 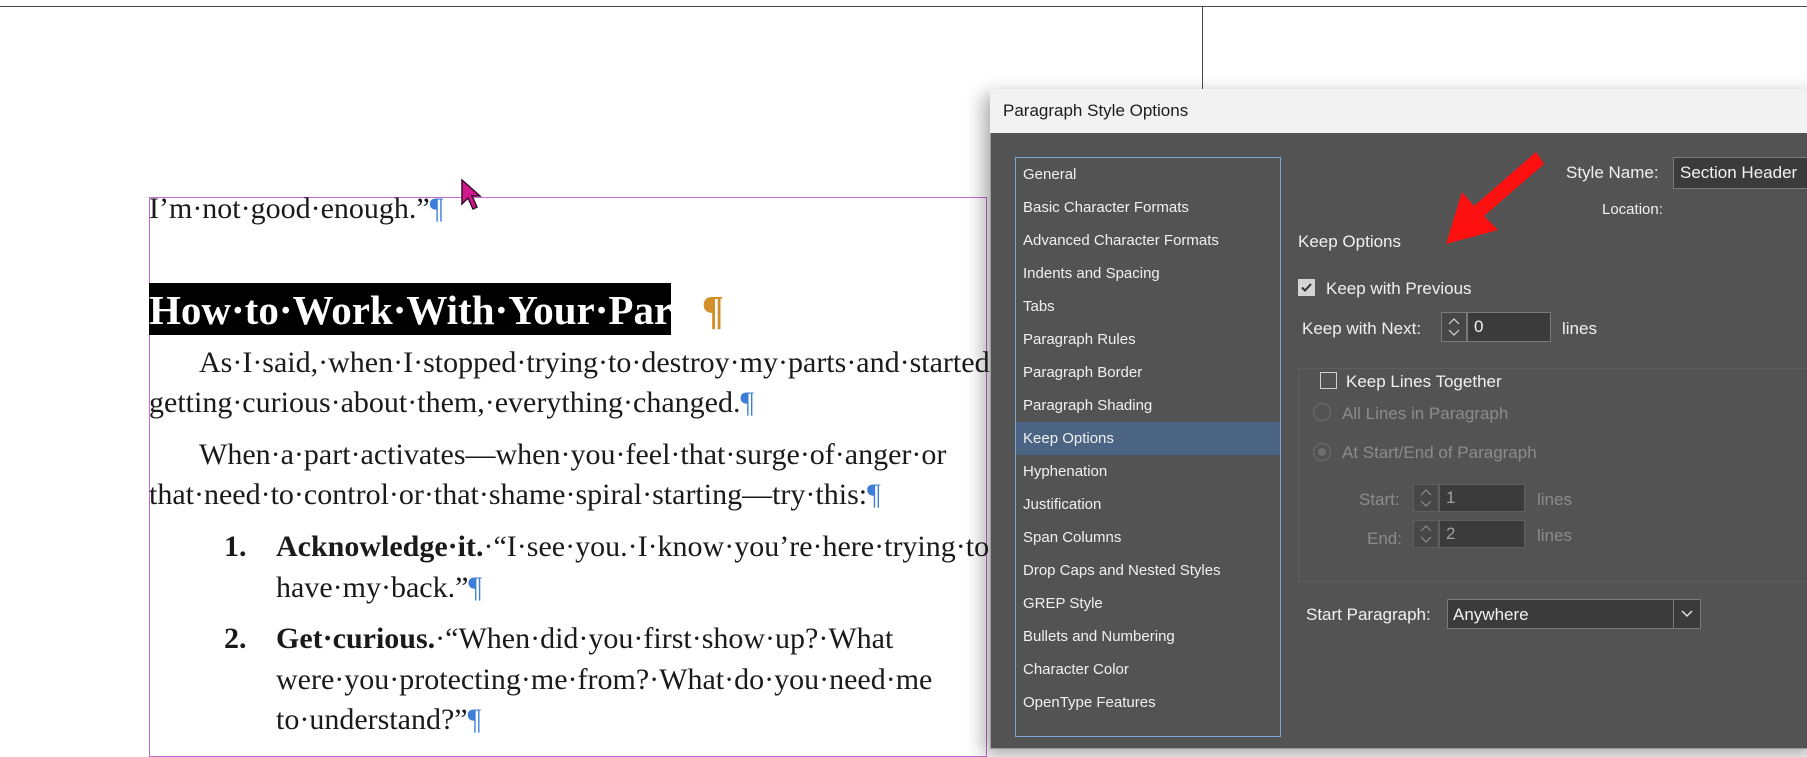 What do you see at coordinates (1384, 538) in the screenshot?
I see `end-label: End:` at bounding box center [1384, 538].